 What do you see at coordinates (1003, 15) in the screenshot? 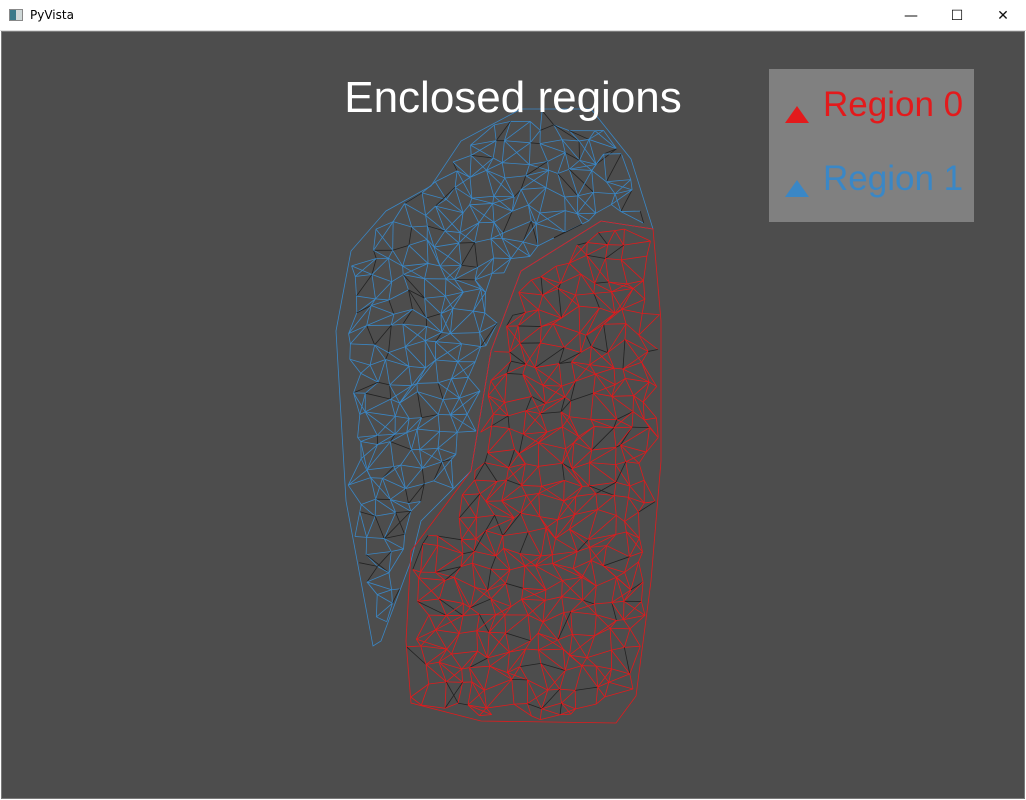
I see `close-button: ✕` at bounding box center [1003, 15].